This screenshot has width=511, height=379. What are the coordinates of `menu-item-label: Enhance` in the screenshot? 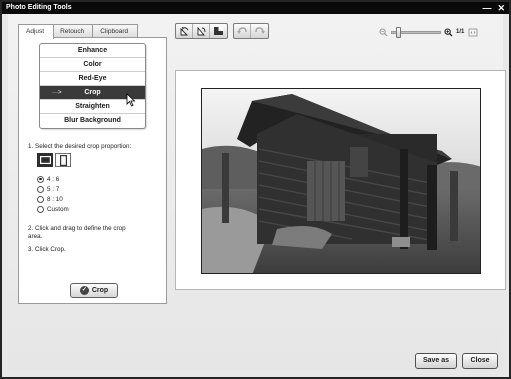 It's located at (92, 50).